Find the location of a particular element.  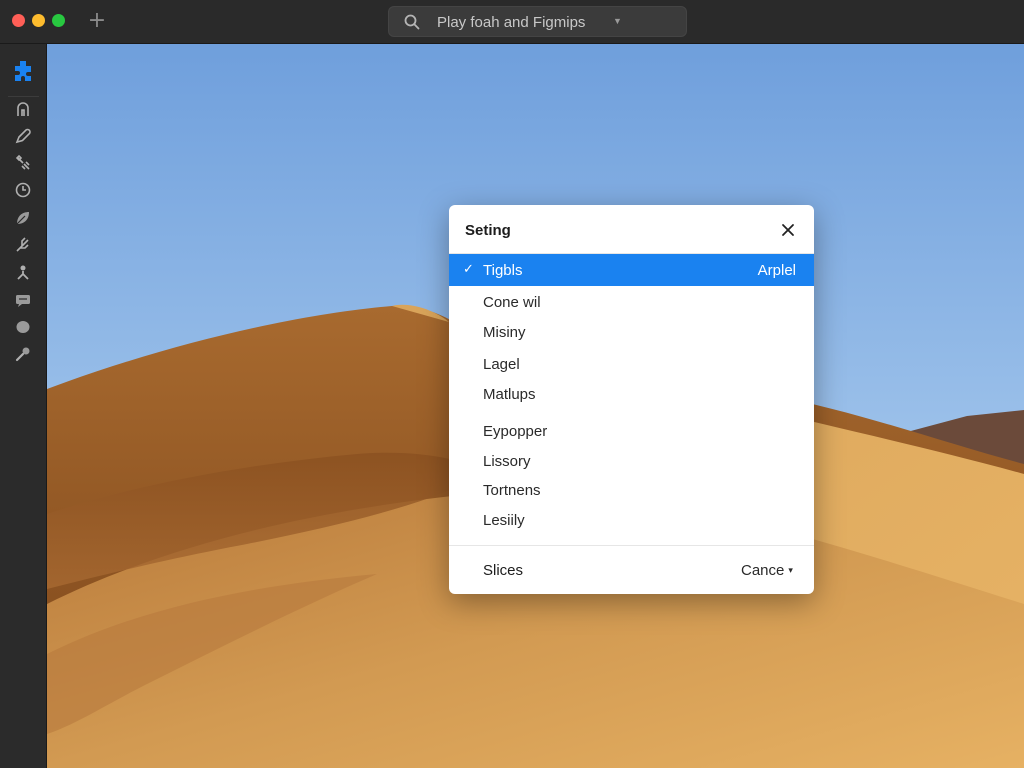

search-text: Play foah and Figmips is located at coordinates (511, 22).